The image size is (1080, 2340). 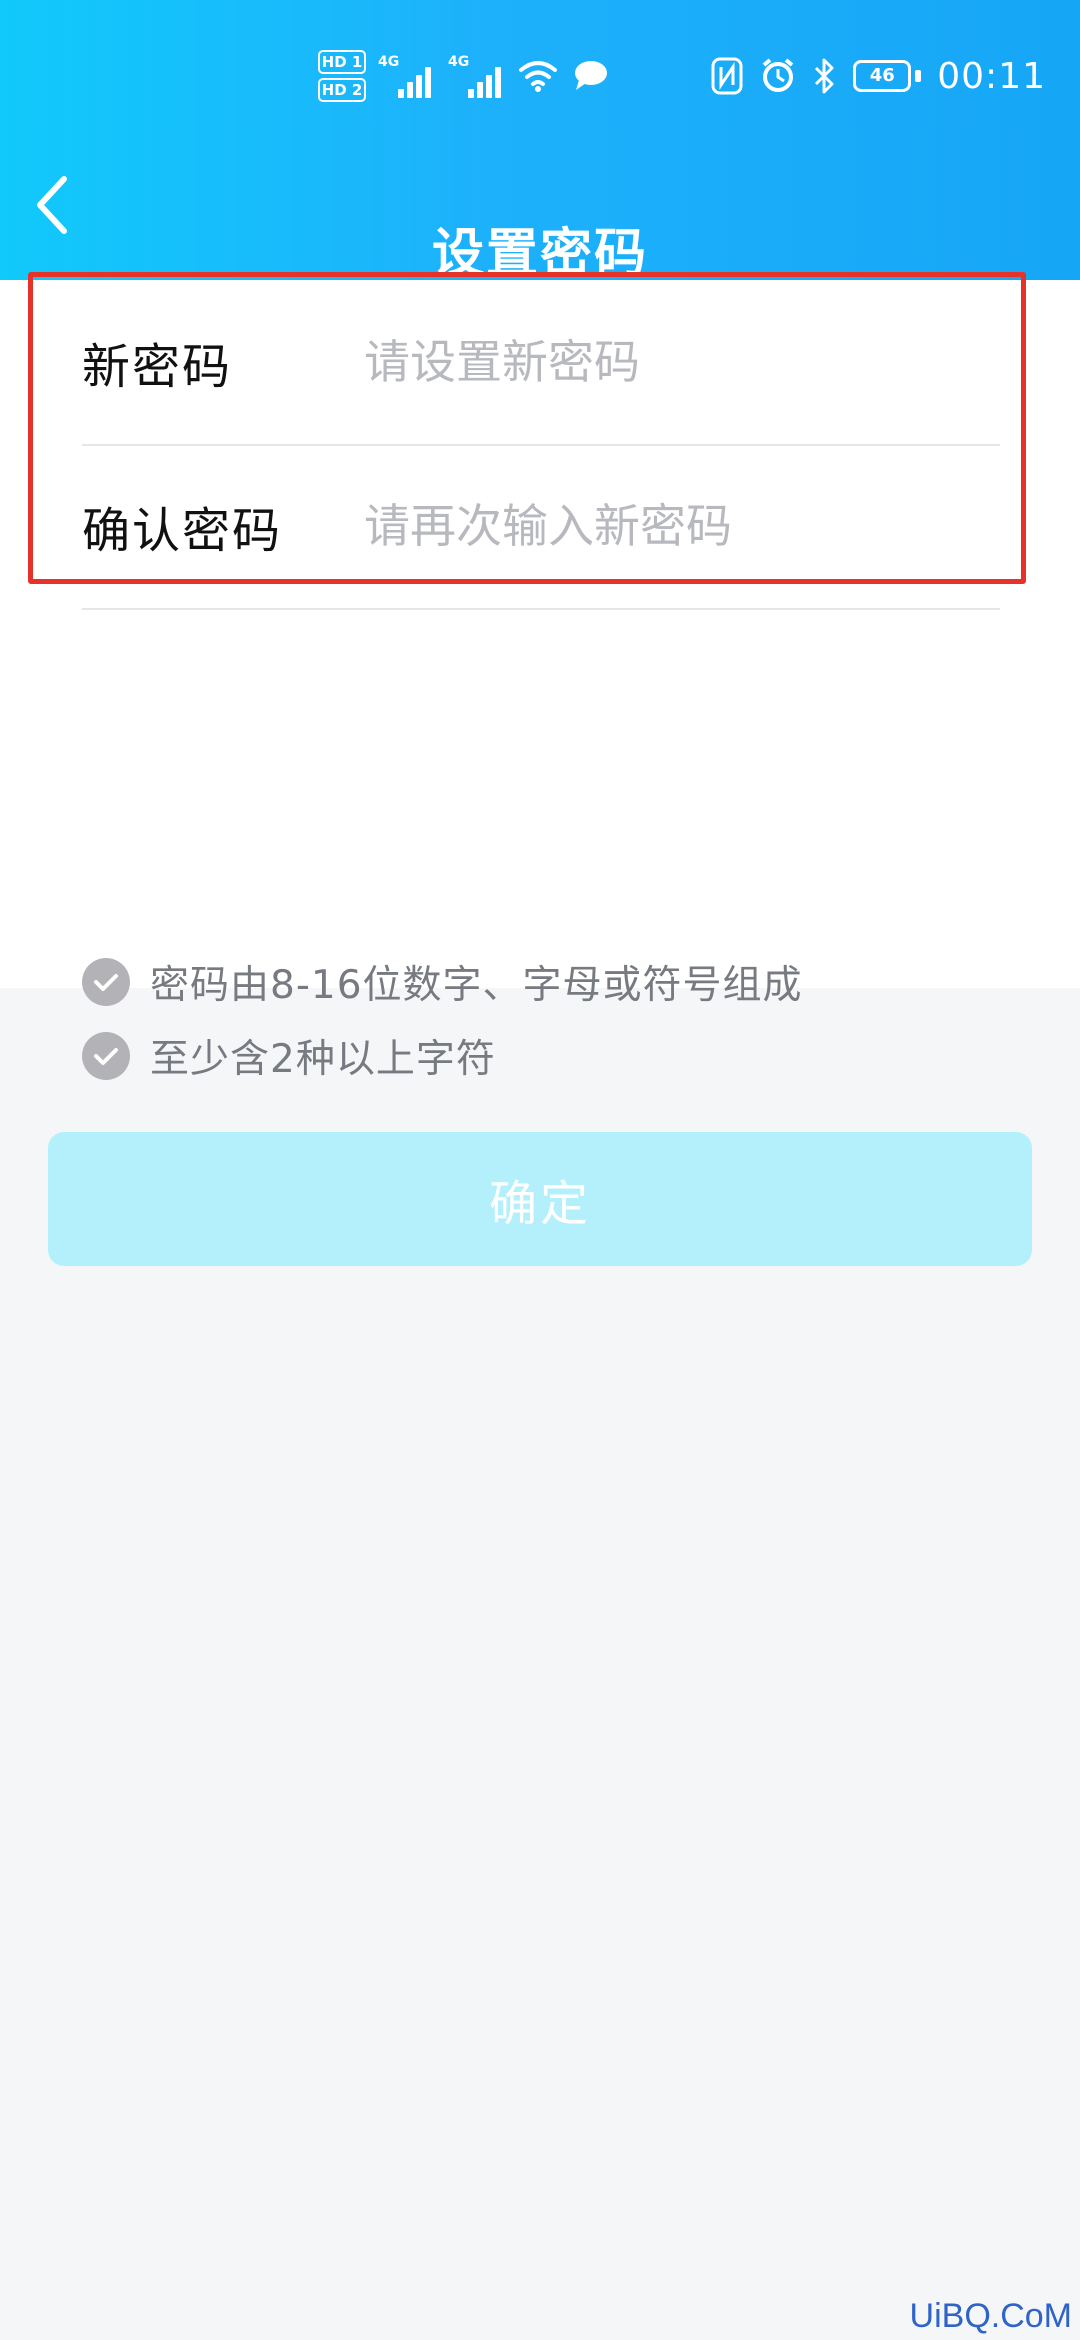 I want to click on password-rule-text: 密码由8-16位数字、字母或符号组成, so click(x=476, y=985).